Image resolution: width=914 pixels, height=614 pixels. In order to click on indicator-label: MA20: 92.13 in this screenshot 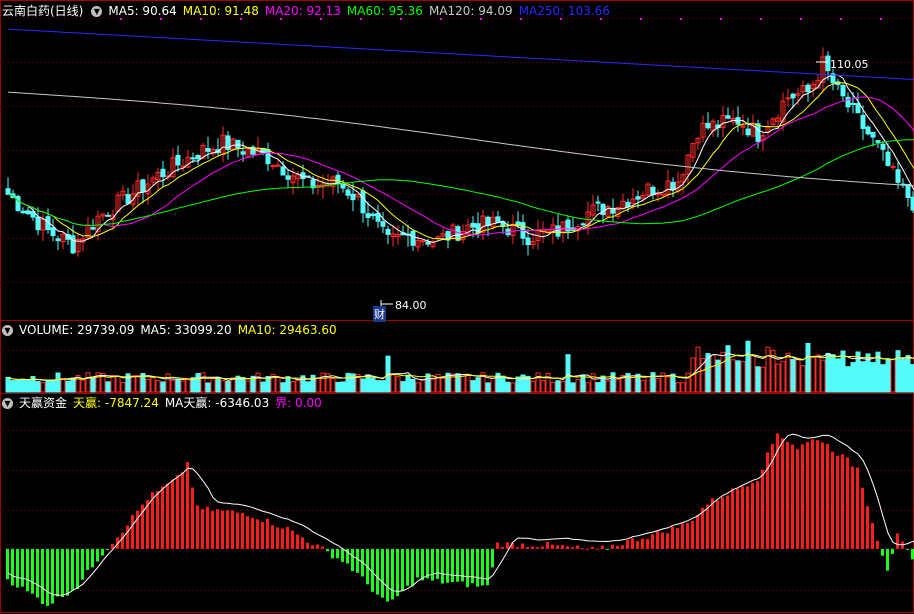, I will do `click(302, 11)`.